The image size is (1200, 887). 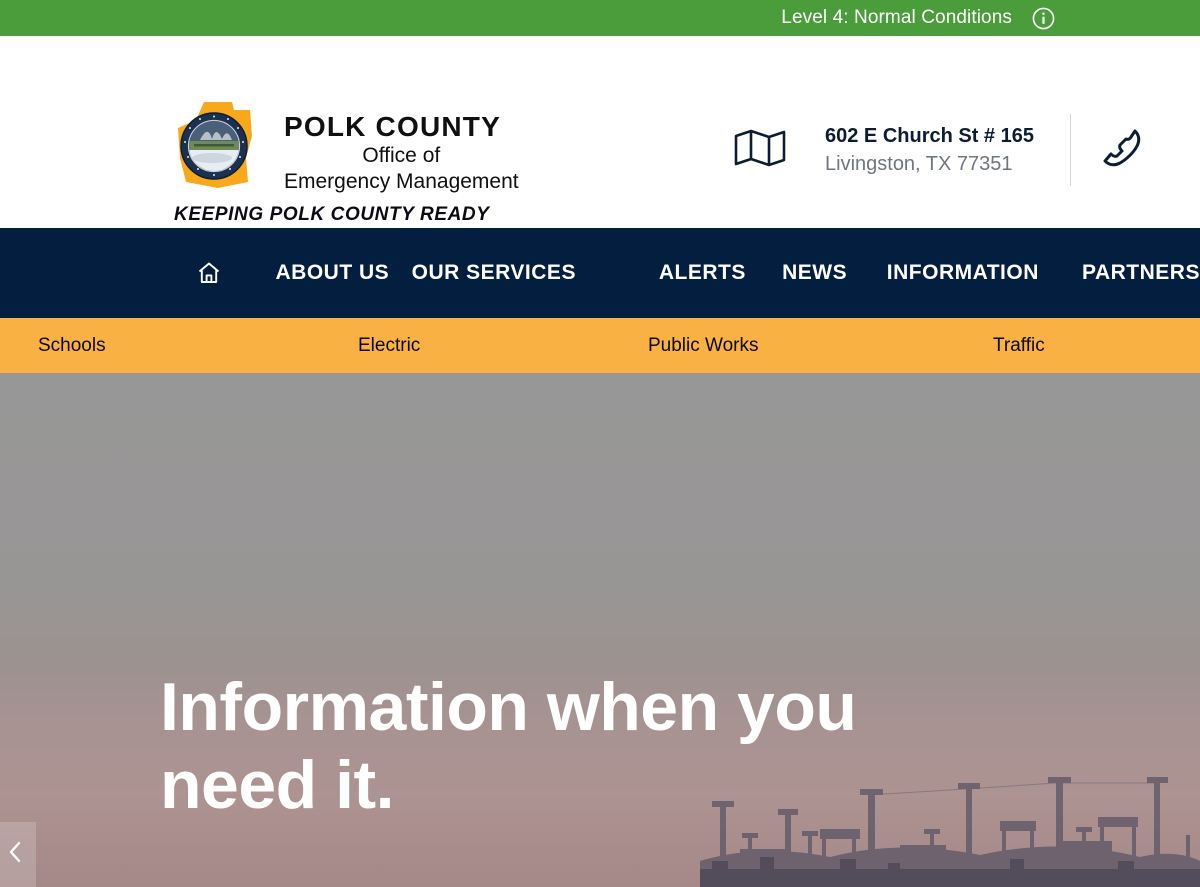 I want to click on info-circle-icon, so click(x=1033, y=18).